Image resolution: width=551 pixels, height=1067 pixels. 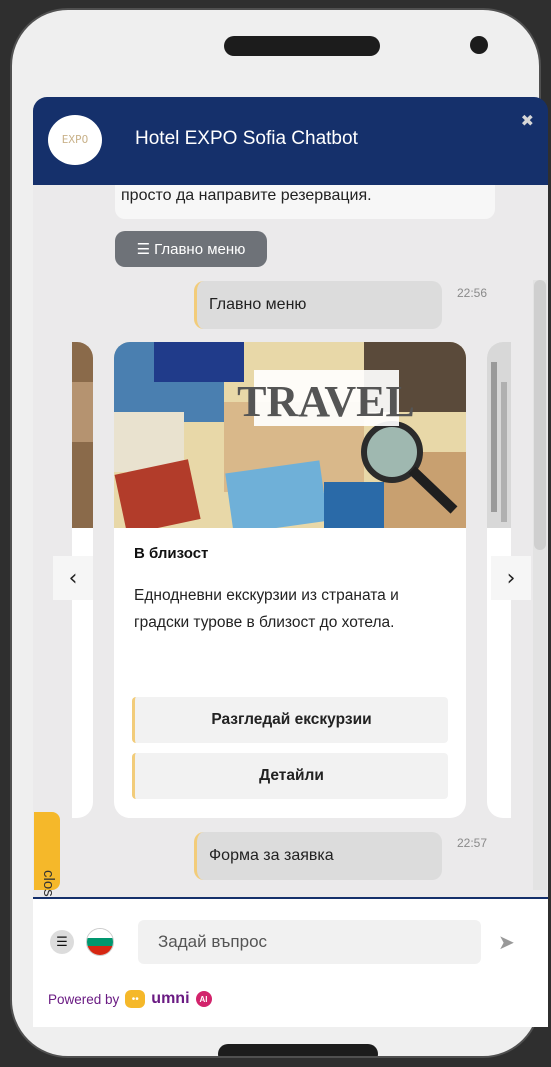 I want to click on phone-home-bar, so click(x=298, y=1050).